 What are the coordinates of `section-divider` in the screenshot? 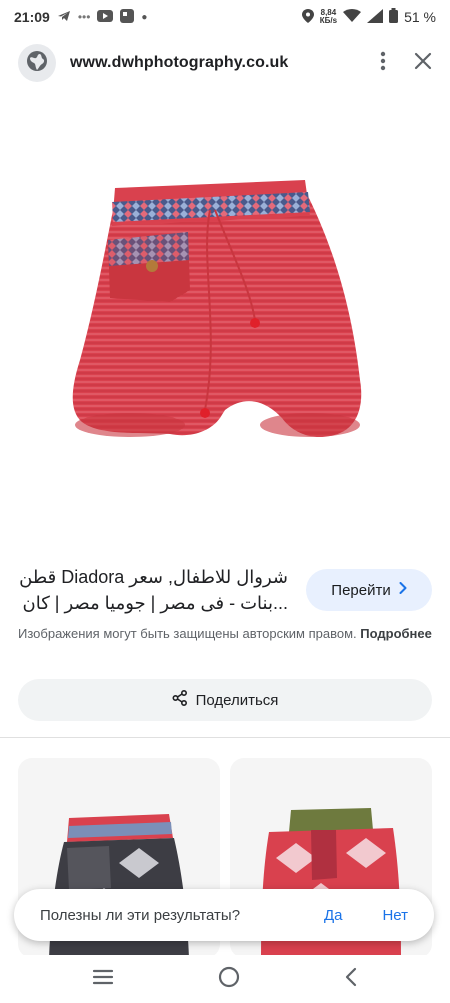 It's located at (225, 737).